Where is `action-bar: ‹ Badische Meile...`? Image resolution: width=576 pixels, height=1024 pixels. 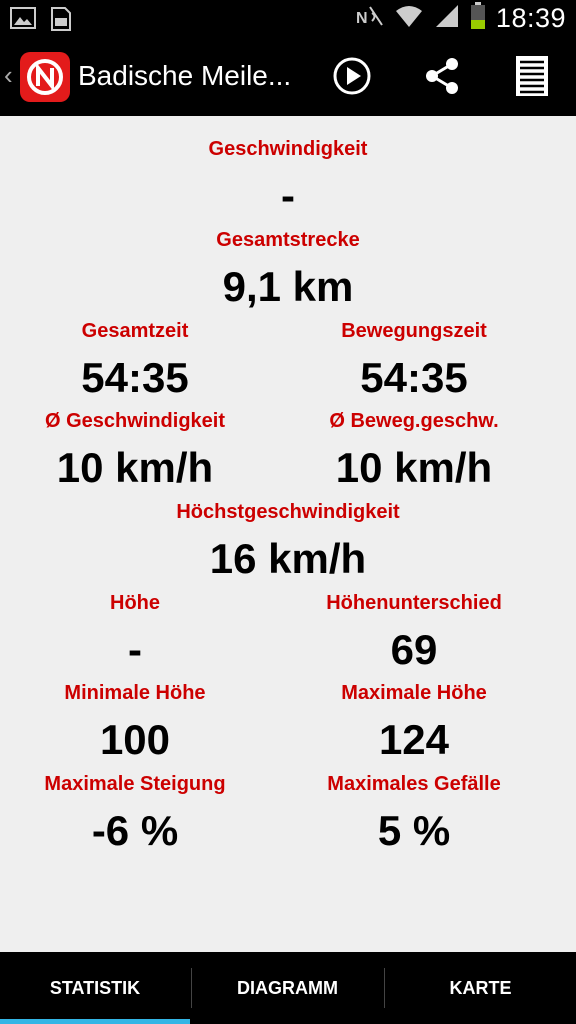
action-bar: ‹ Badische Meile... is located at coordinates (288, 79).